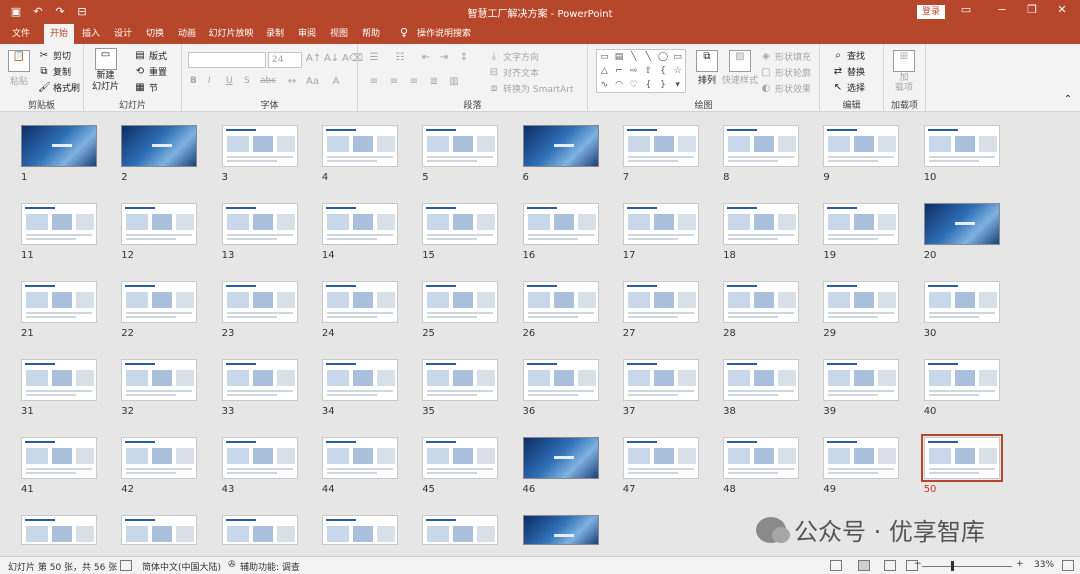  Describe the element at coordinates (268, 81) in the screenshot. I see `strikethrough-button: abc` at that location.